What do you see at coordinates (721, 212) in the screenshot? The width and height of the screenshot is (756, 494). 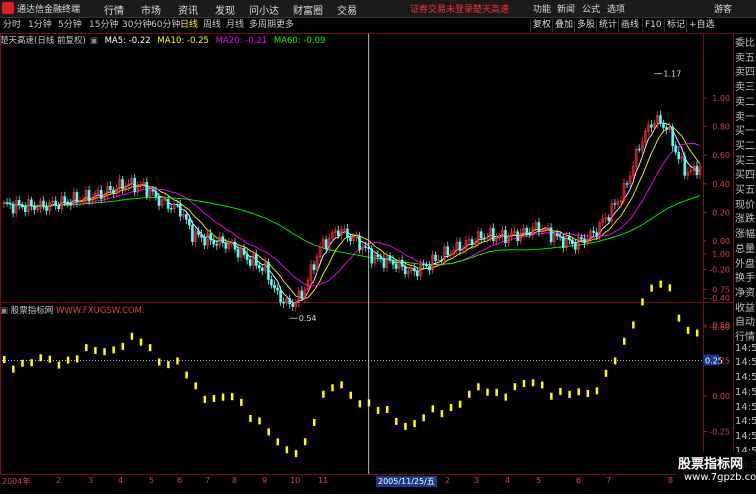 I see `main-y-tick-label: 0.20` at bounding box center [721, 212].